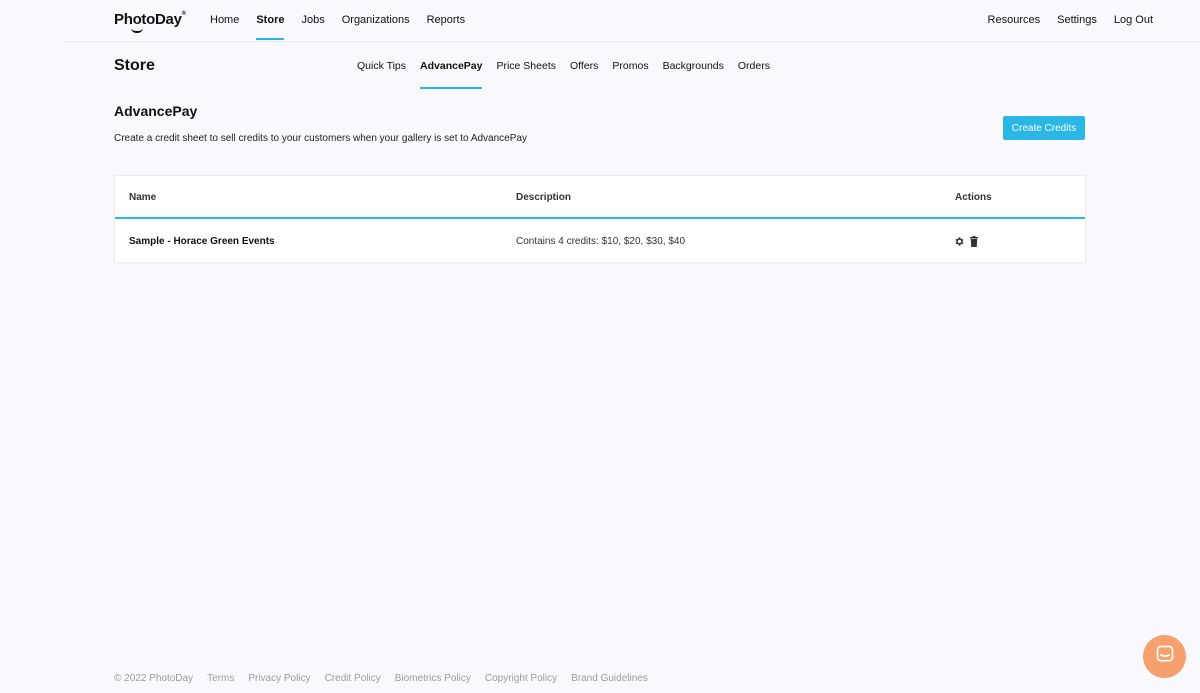  I want to click on main-nav: Home Store Jobs Organizations Reports, so click(346, 27).